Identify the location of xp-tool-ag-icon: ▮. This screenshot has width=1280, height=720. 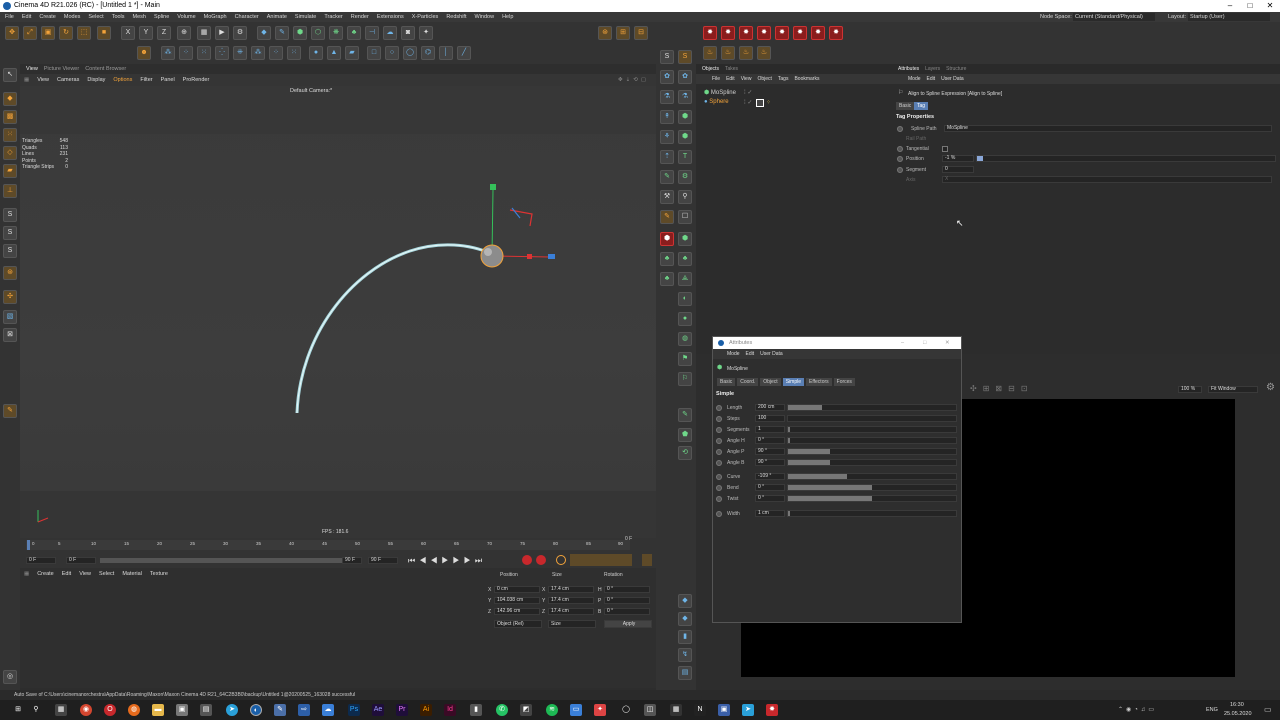
(685, 637).